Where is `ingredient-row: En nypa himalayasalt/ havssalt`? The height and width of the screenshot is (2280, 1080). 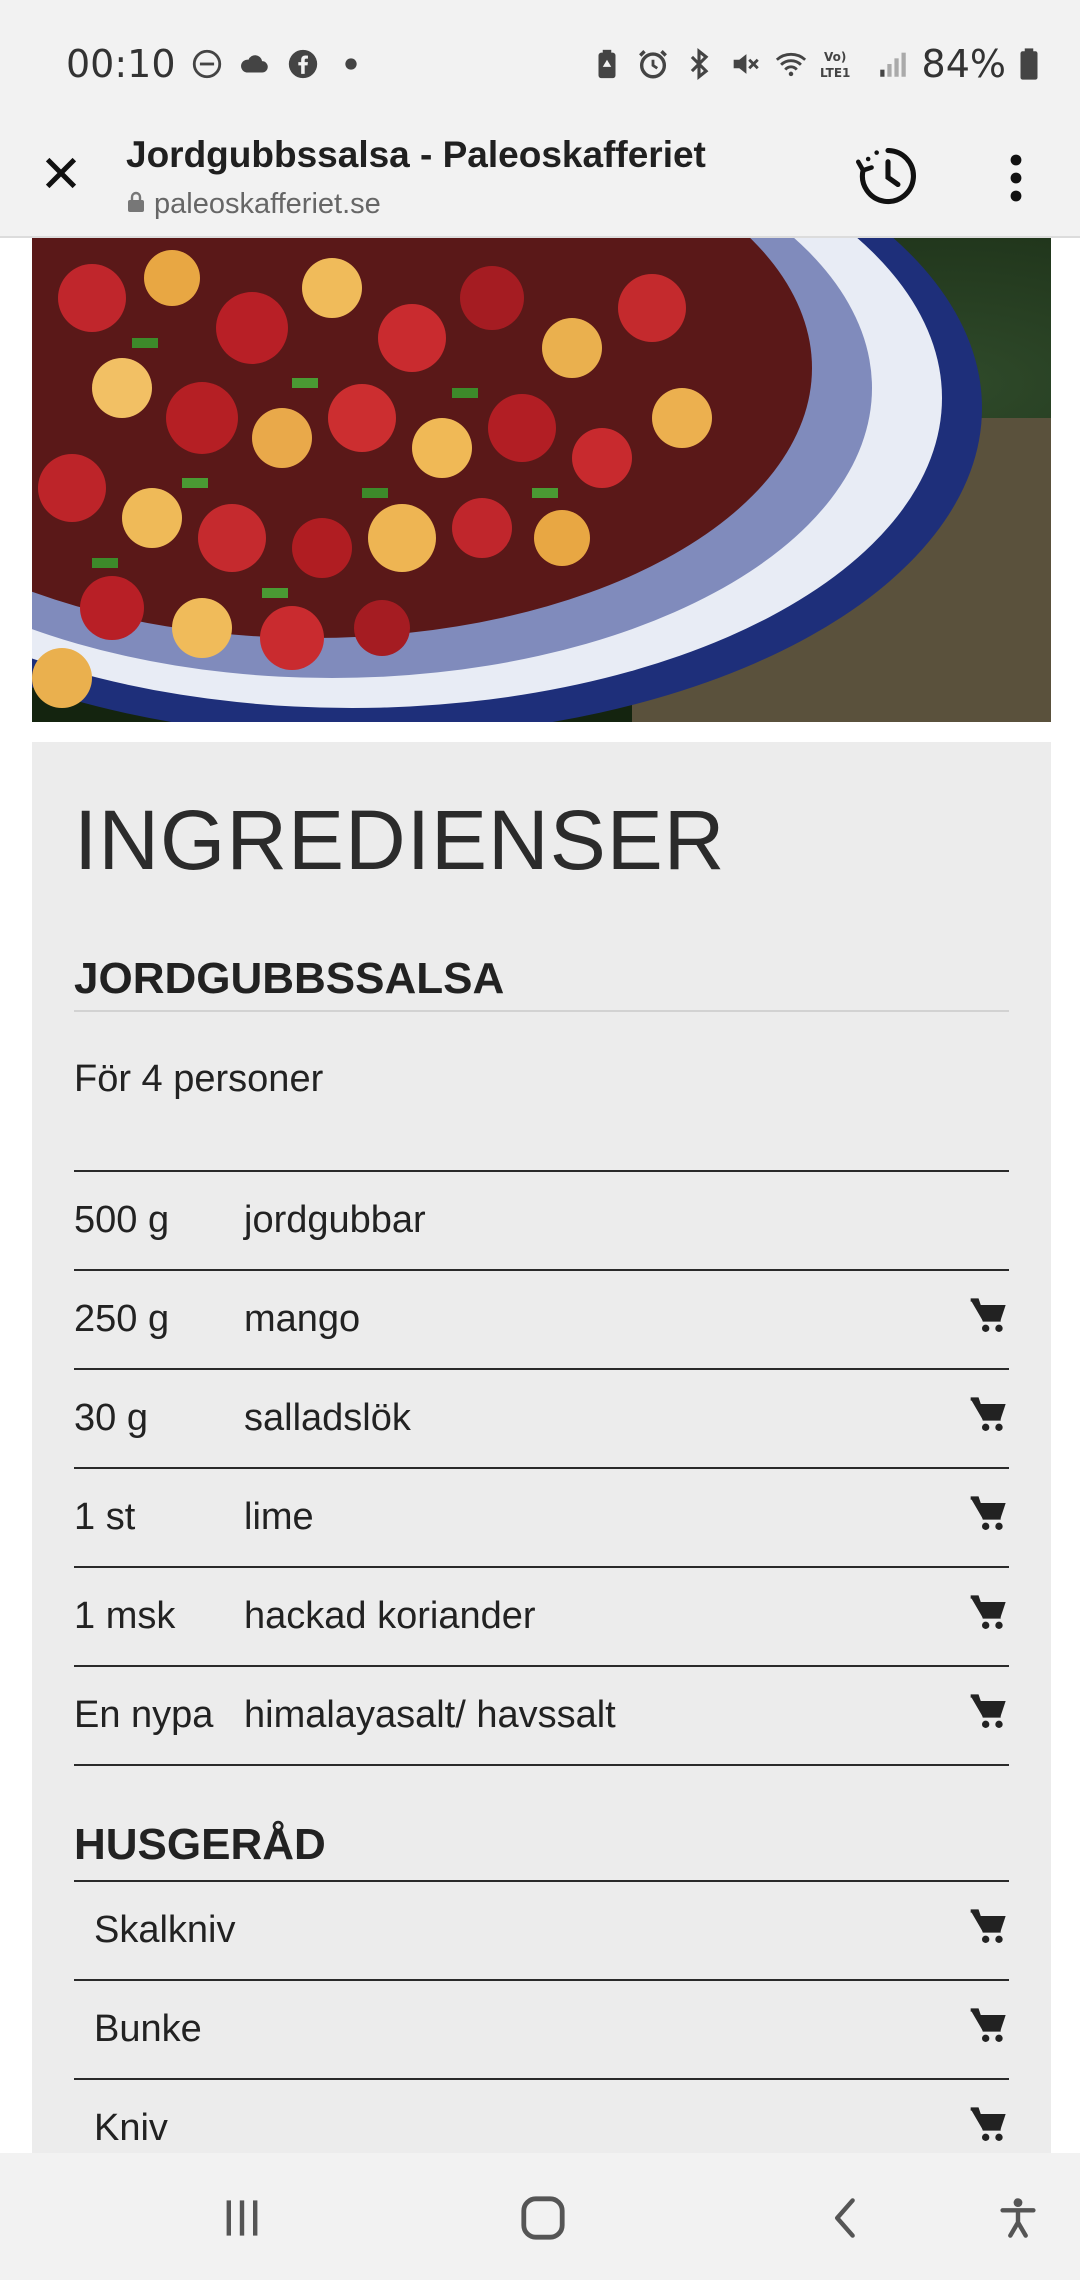
ingredient-row: En nypa himalayasalt/ havssalt is located at coordinates (541, 1715).